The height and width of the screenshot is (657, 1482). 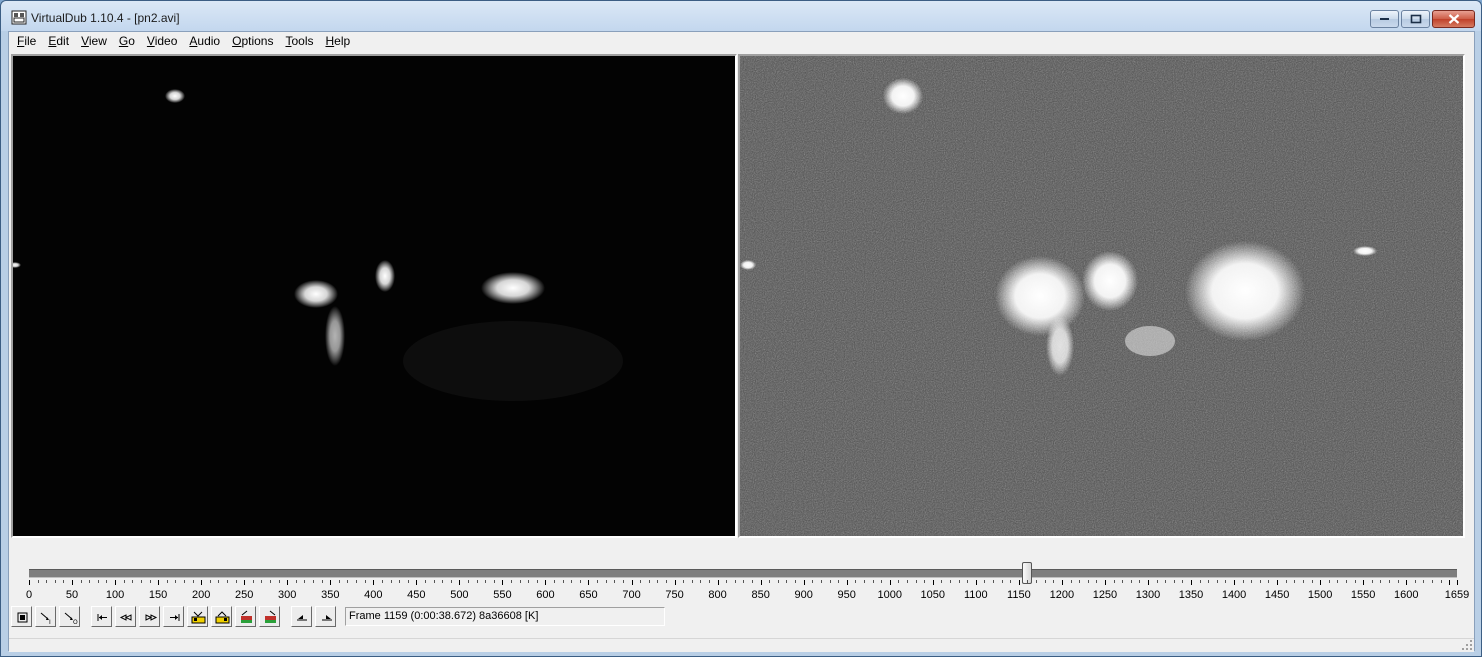 I want to click on timeline-tick-label: 300, so click(x=287, y=595).